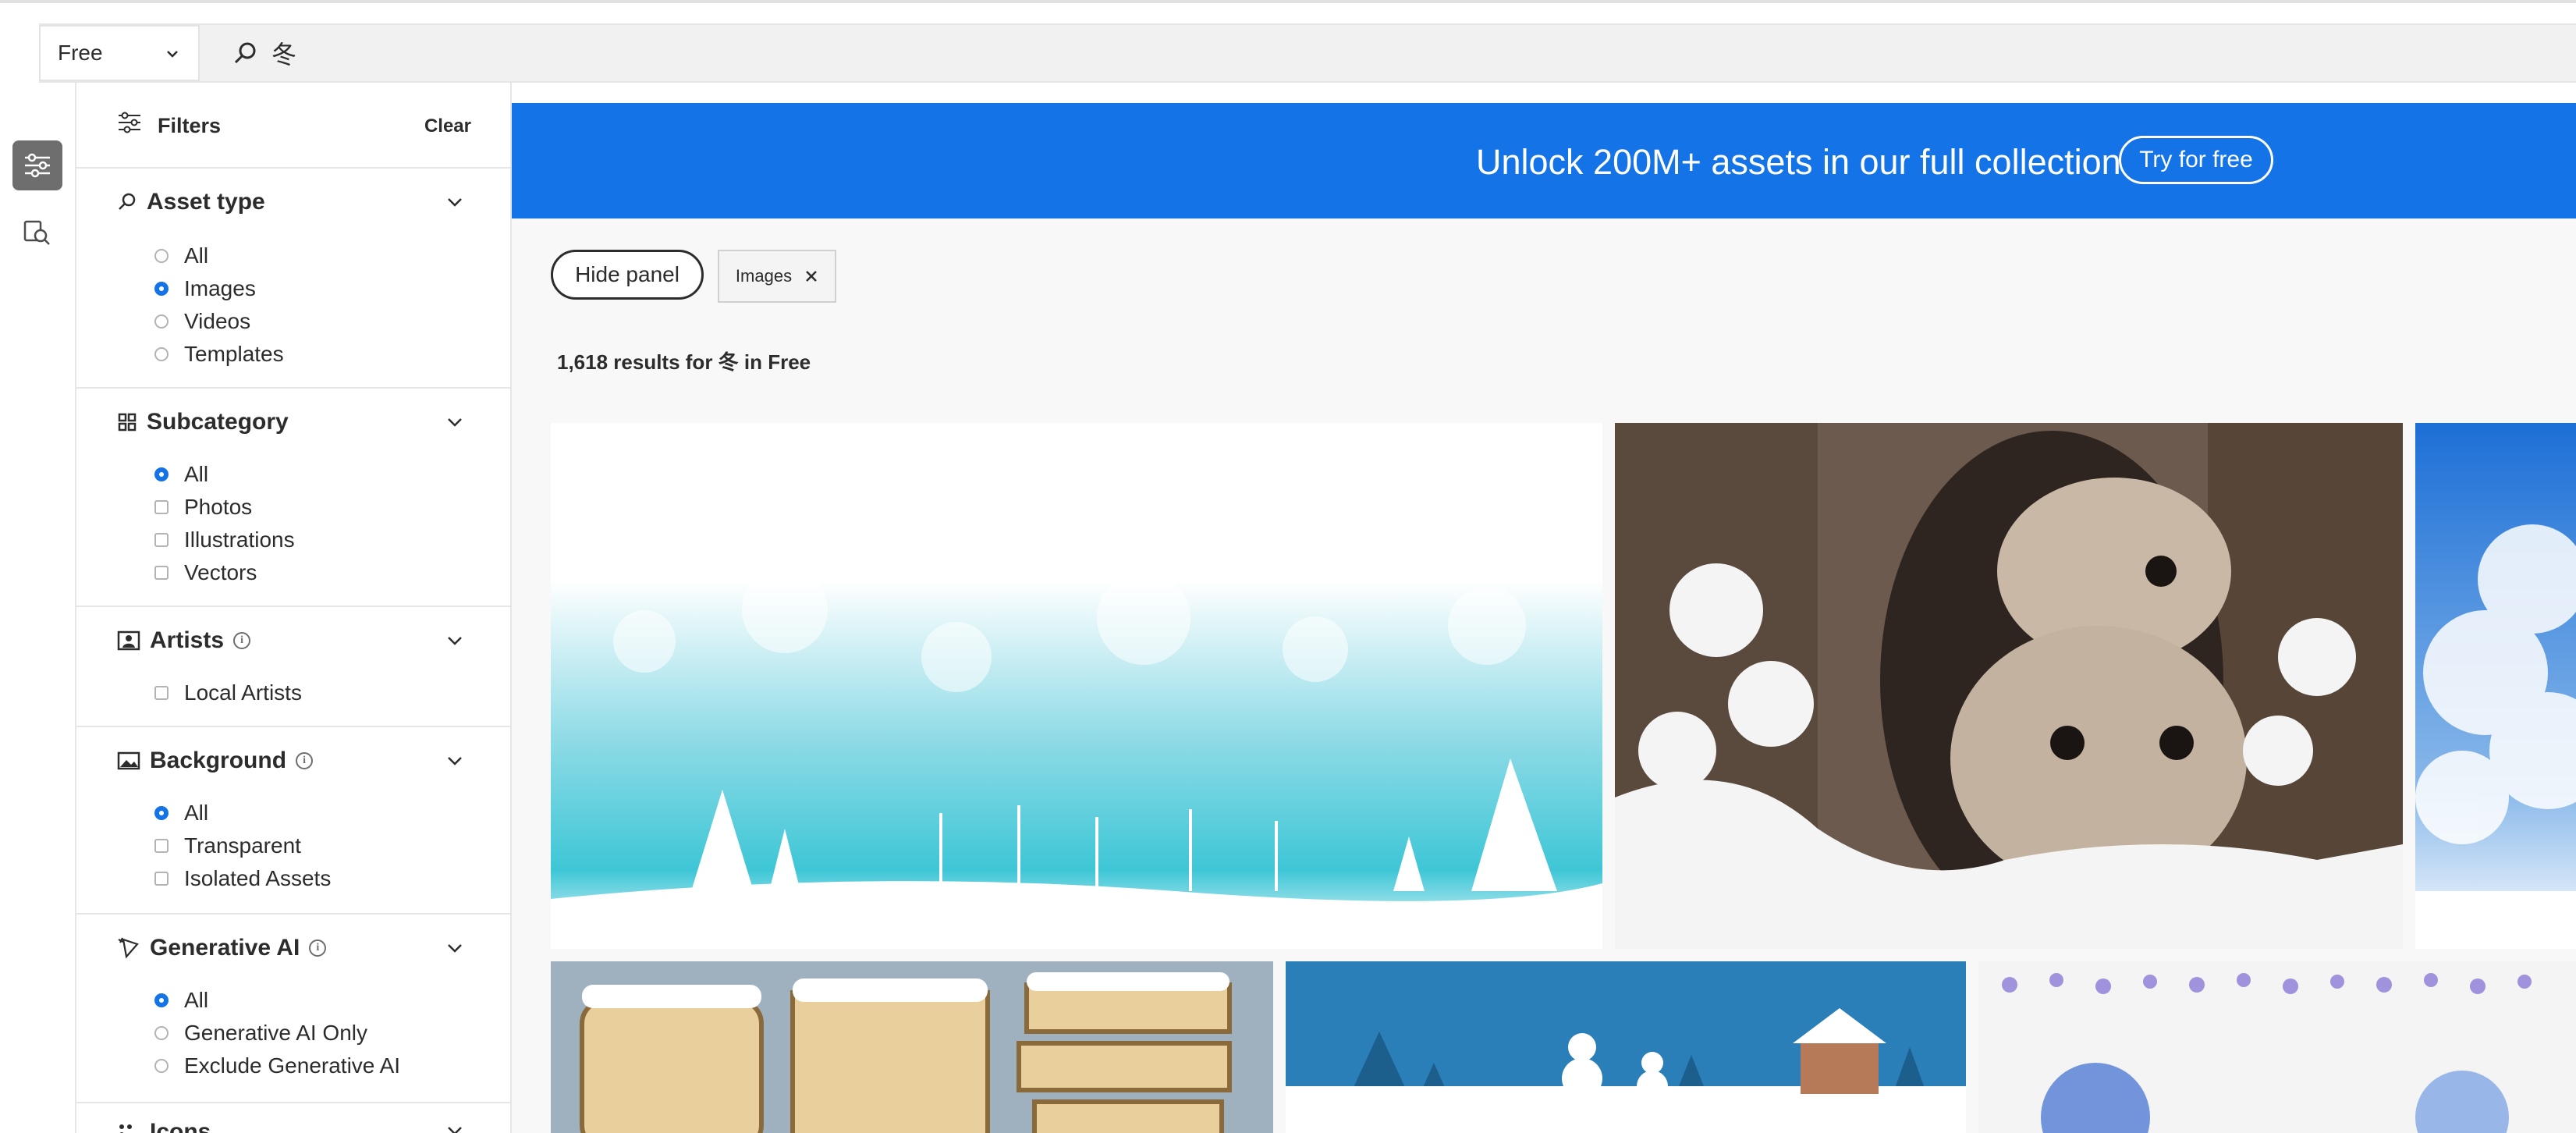 The image size is (2576, 1133). Describe the element at coordinates (218, 422) in the screenshot. I see `subcategory-title: Subcategory` at that location.